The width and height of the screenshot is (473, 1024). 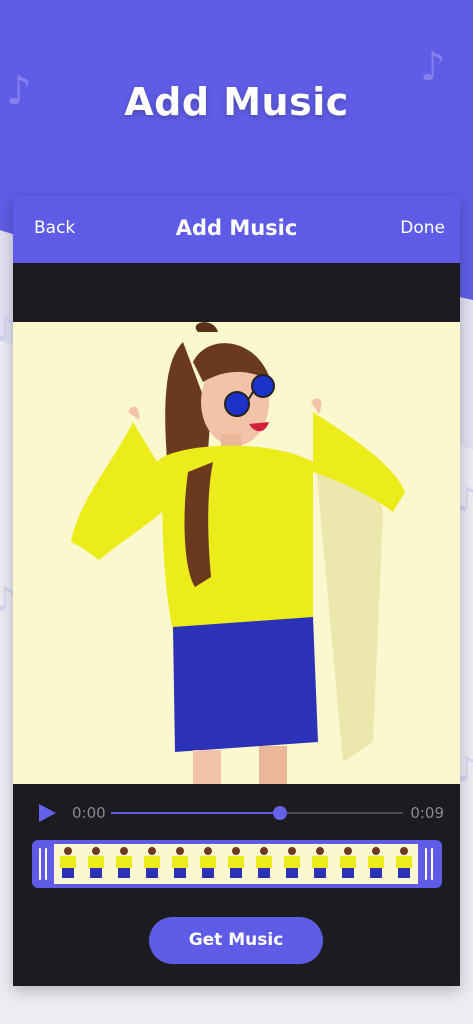 I want to click on get-music-button: Get Music, so click(x=236, y=940).